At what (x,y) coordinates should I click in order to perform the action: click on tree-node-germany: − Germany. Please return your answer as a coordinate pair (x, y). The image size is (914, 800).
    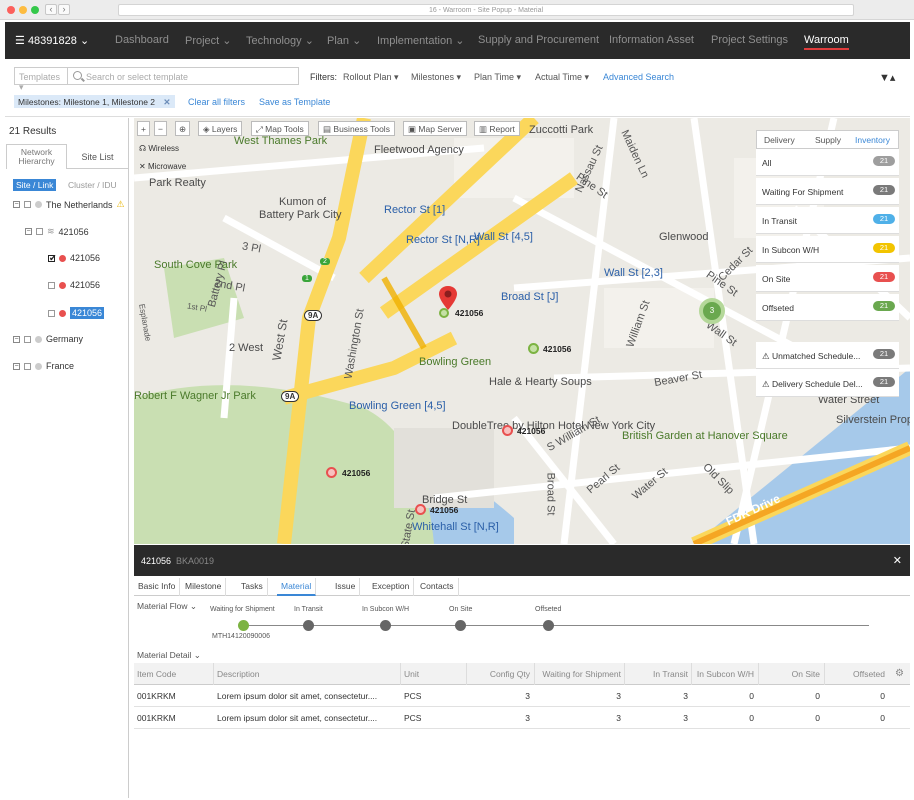
    Looking at the image, I should click on (48, 339).